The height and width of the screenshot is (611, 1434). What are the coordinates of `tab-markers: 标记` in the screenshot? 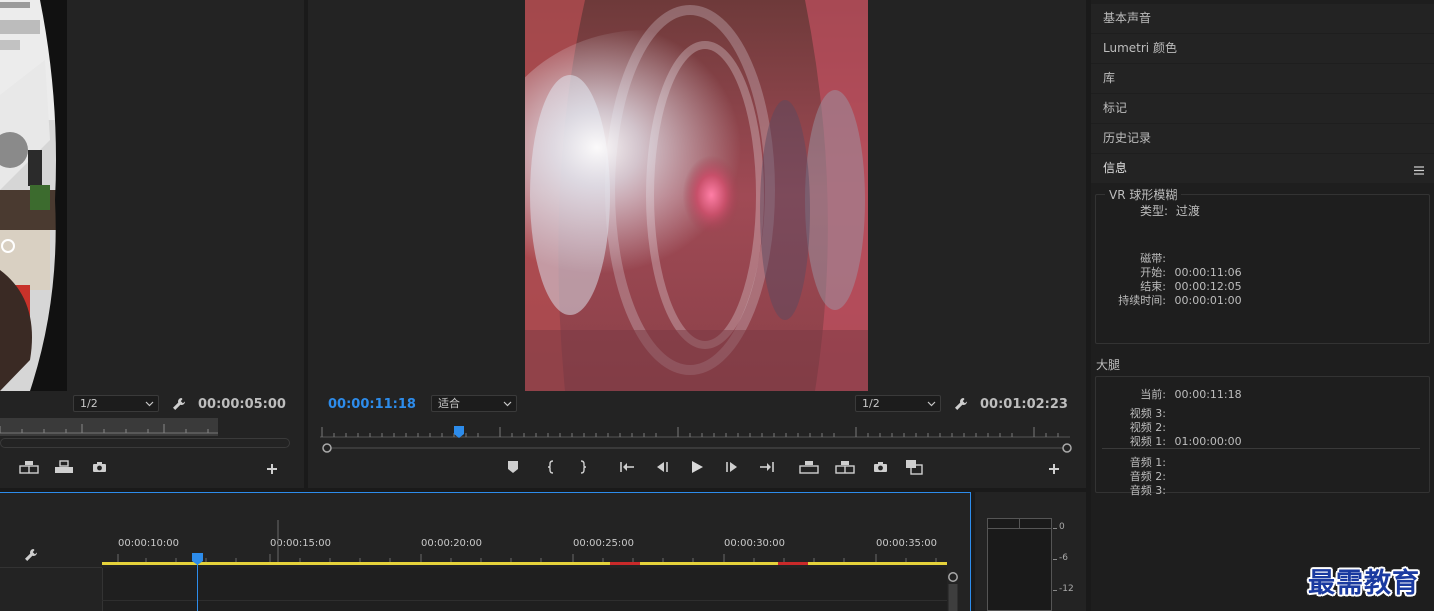 It's located at (1262, 108).